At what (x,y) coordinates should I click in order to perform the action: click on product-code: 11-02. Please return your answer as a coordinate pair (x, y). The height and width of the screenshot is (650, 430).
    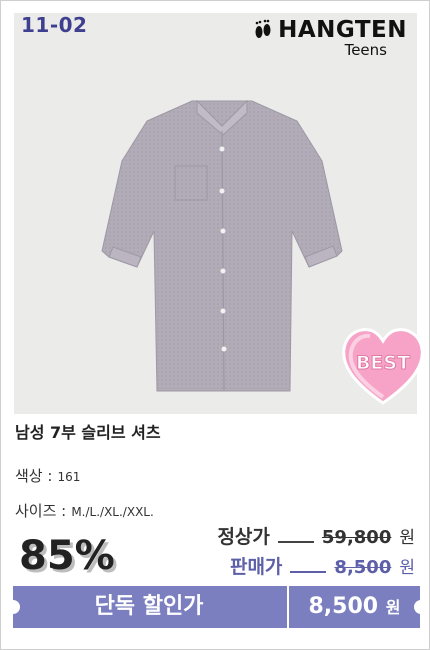
    Looking at the image, I should click on (54, 25).